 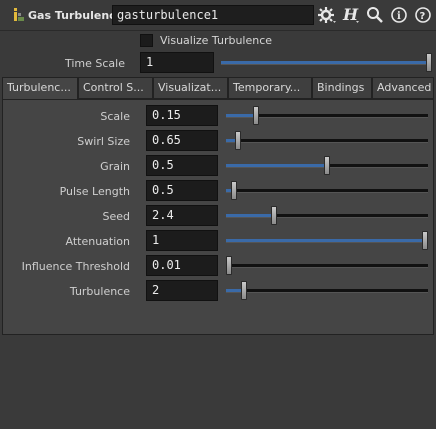 What do you see at coordinates (327, 15) in the screenshot?
I see `gear-icon` at bounding box center [327, 15].